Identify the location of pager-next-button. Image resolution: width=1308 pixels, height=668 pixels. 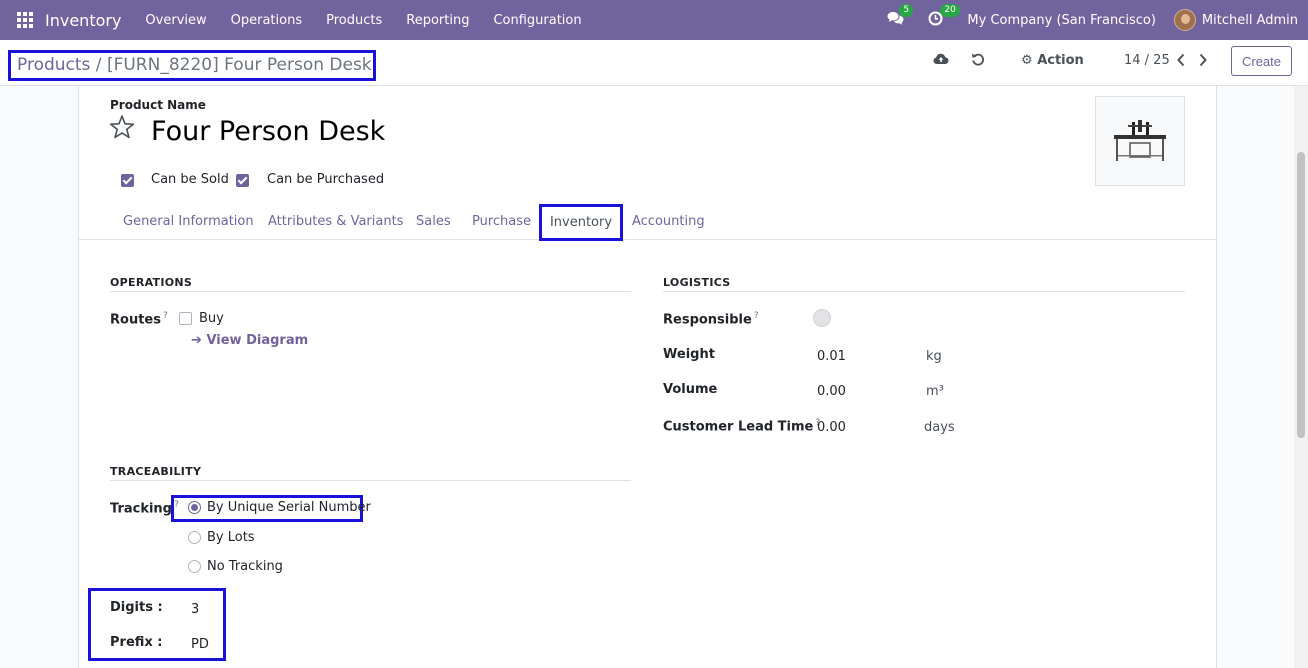
(1203, 62).